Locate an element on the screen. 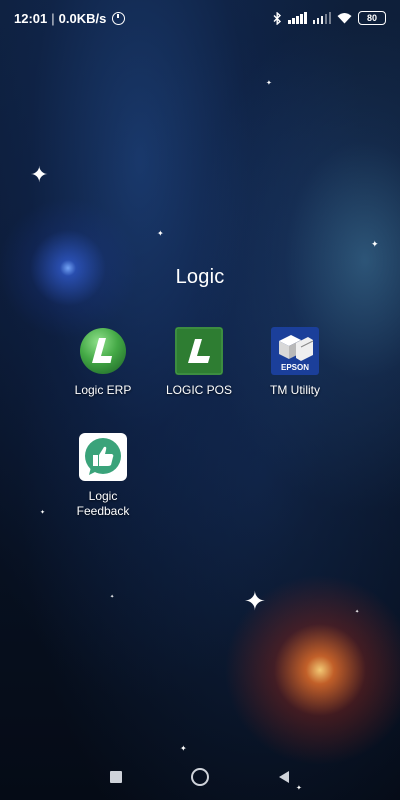 The image size is (400, 800). app-logic-feedback: Logic Feedback is located at coordinates (103, 476).